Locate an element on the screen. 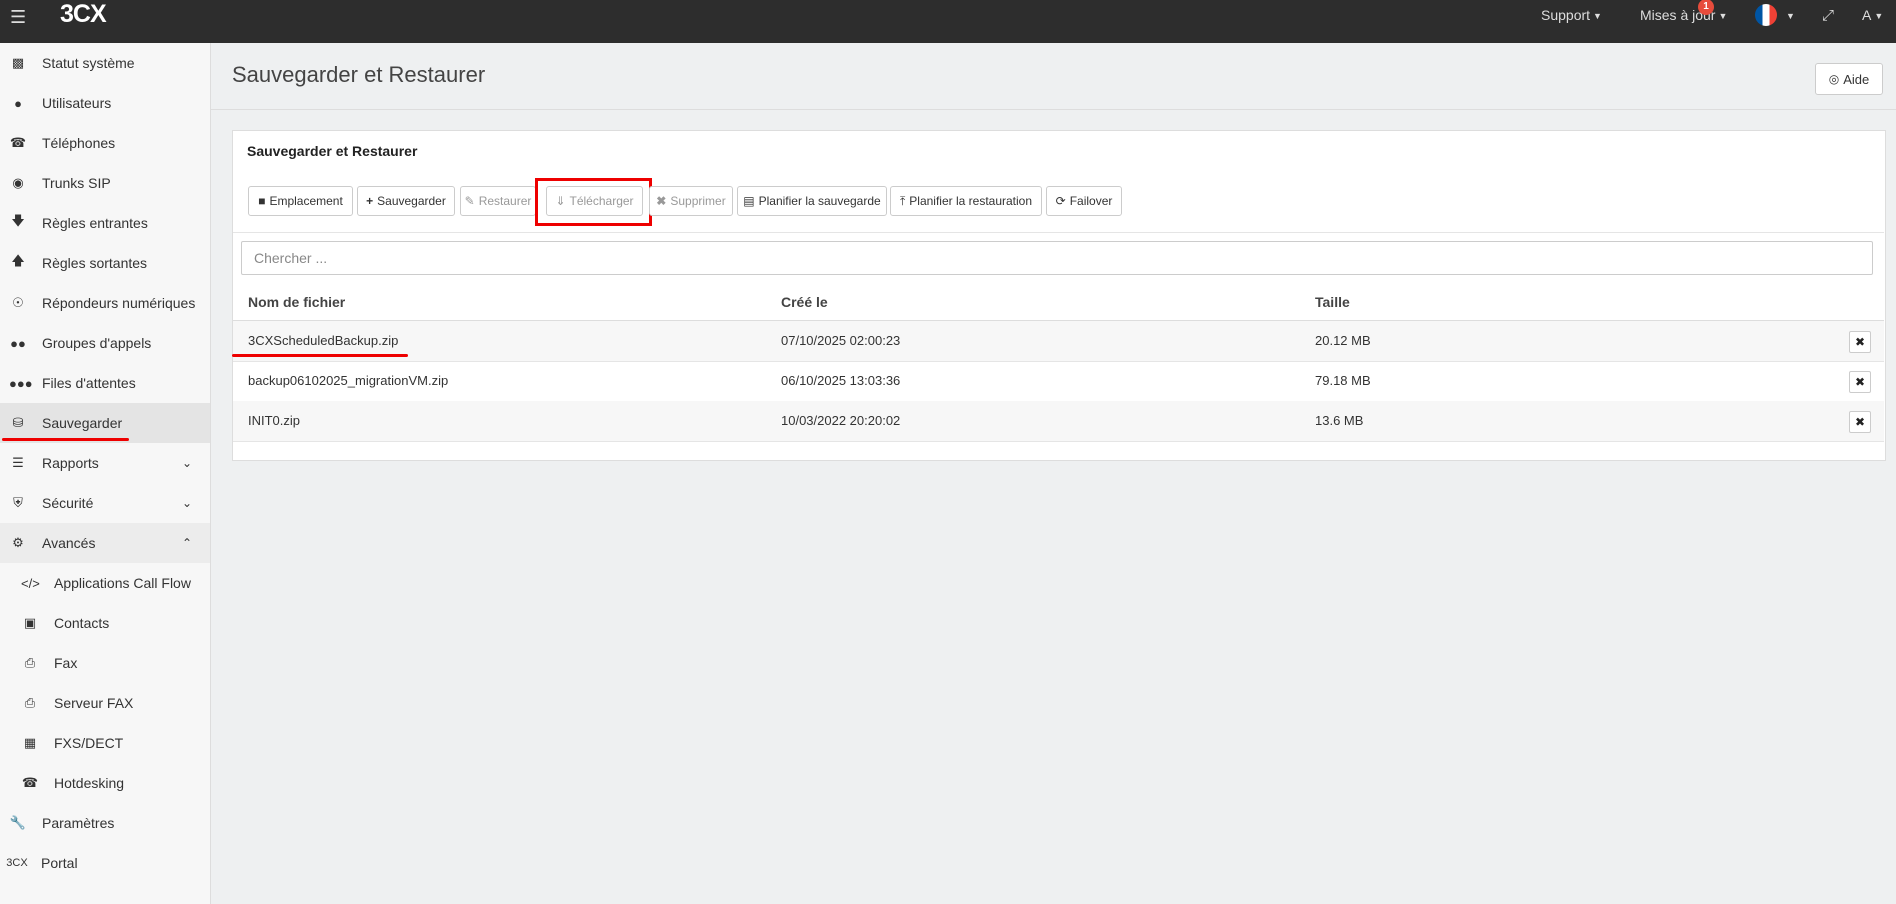 This screenshot has height=904, width=1896. sidebar-item-label: Fax is located at coordinates (66, 663).